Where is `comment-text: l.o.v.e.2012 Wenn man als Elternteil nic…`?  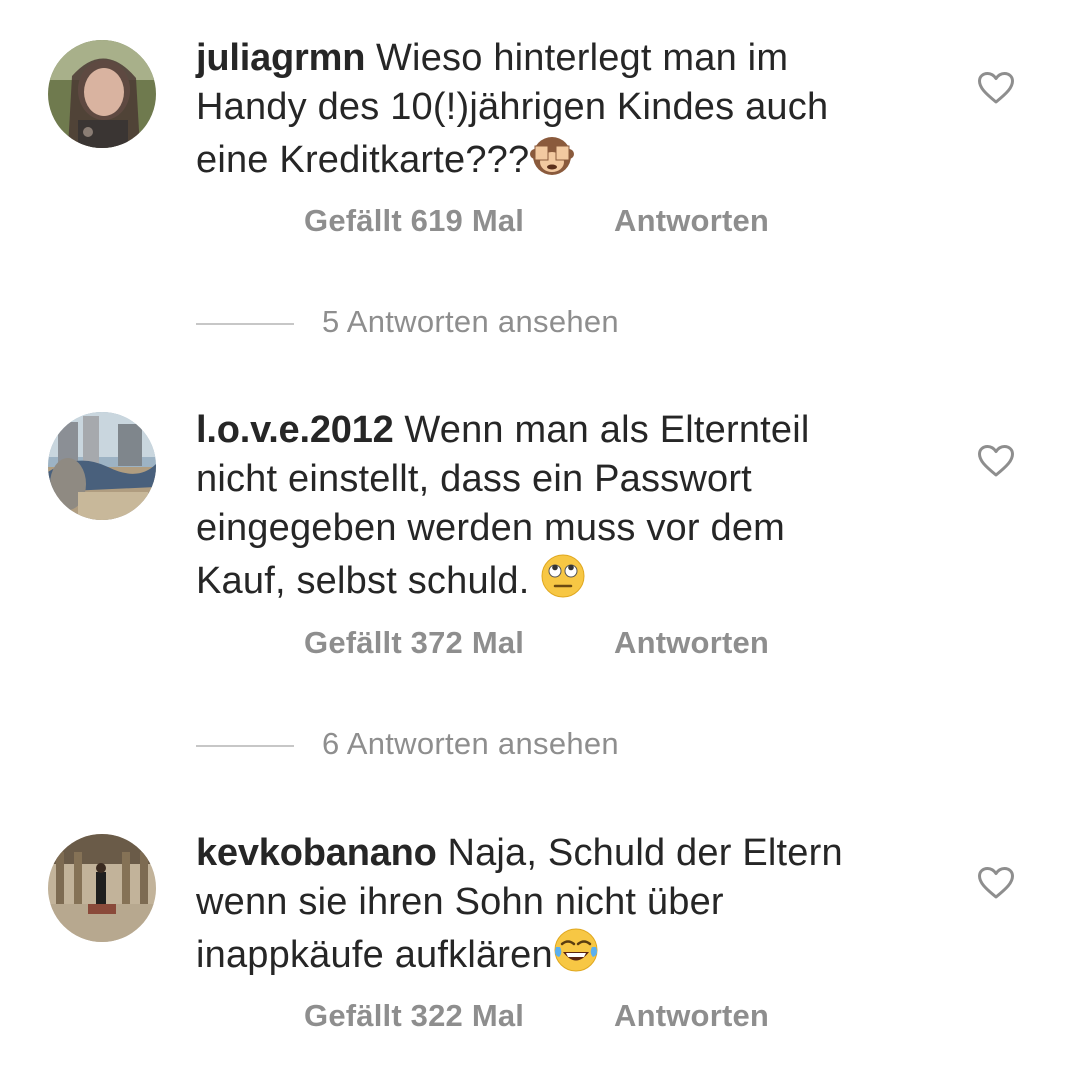 comment-text: l.o.v.e.2012 Wenn man als Elternteil nic… is located at coordinates (556, 506).